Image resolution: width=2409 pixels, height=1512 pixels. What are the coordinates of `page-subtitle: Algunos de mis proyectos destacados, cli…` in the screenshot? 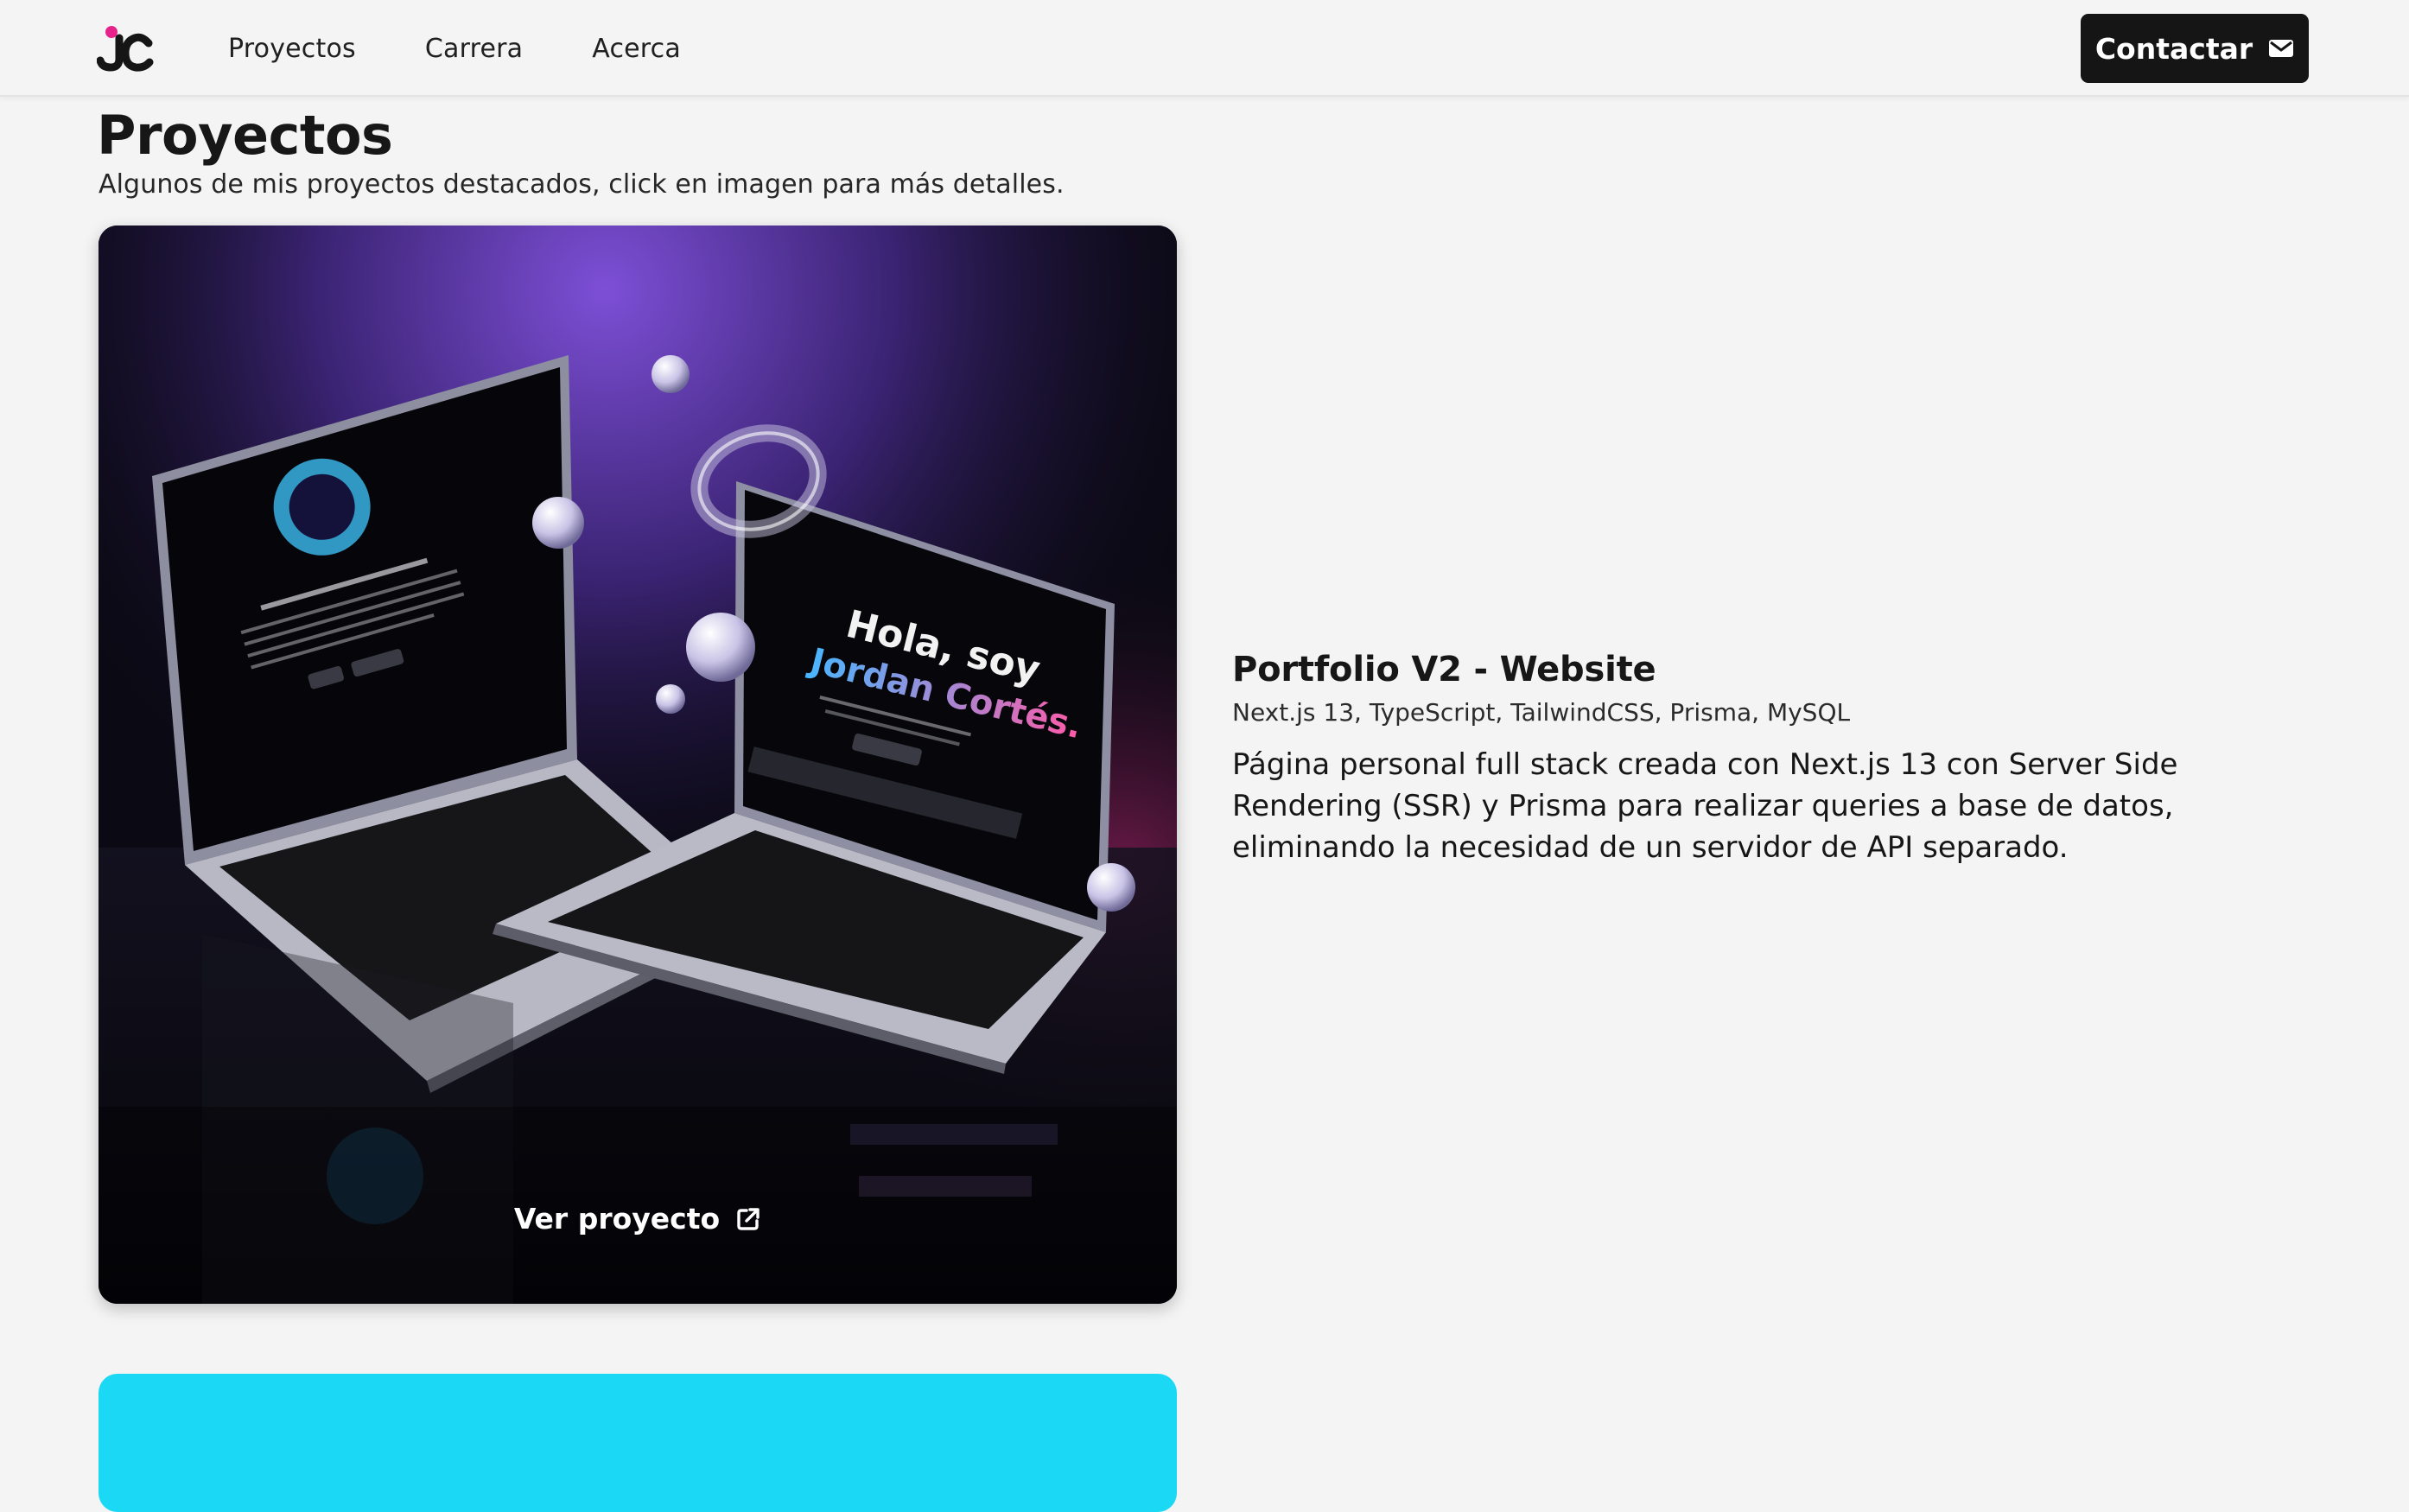 It's located at (582, 185).